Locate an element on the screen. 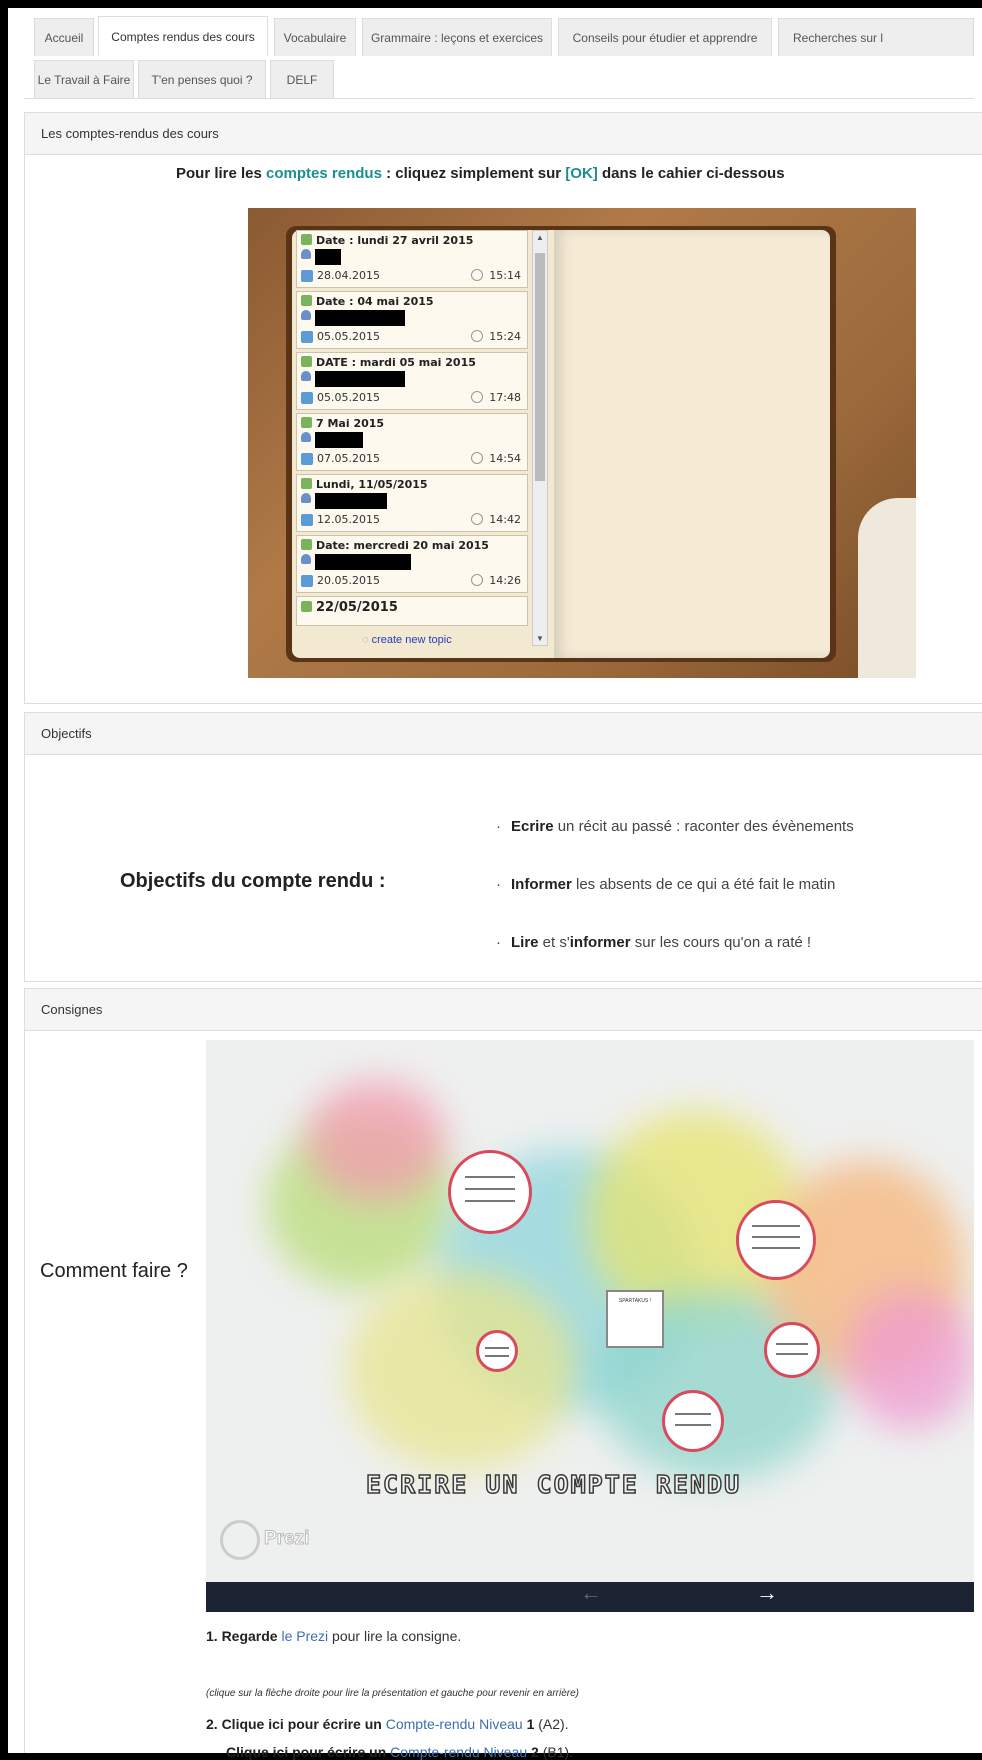  topic-time: 15:14 is located at coordinates (505, 275).